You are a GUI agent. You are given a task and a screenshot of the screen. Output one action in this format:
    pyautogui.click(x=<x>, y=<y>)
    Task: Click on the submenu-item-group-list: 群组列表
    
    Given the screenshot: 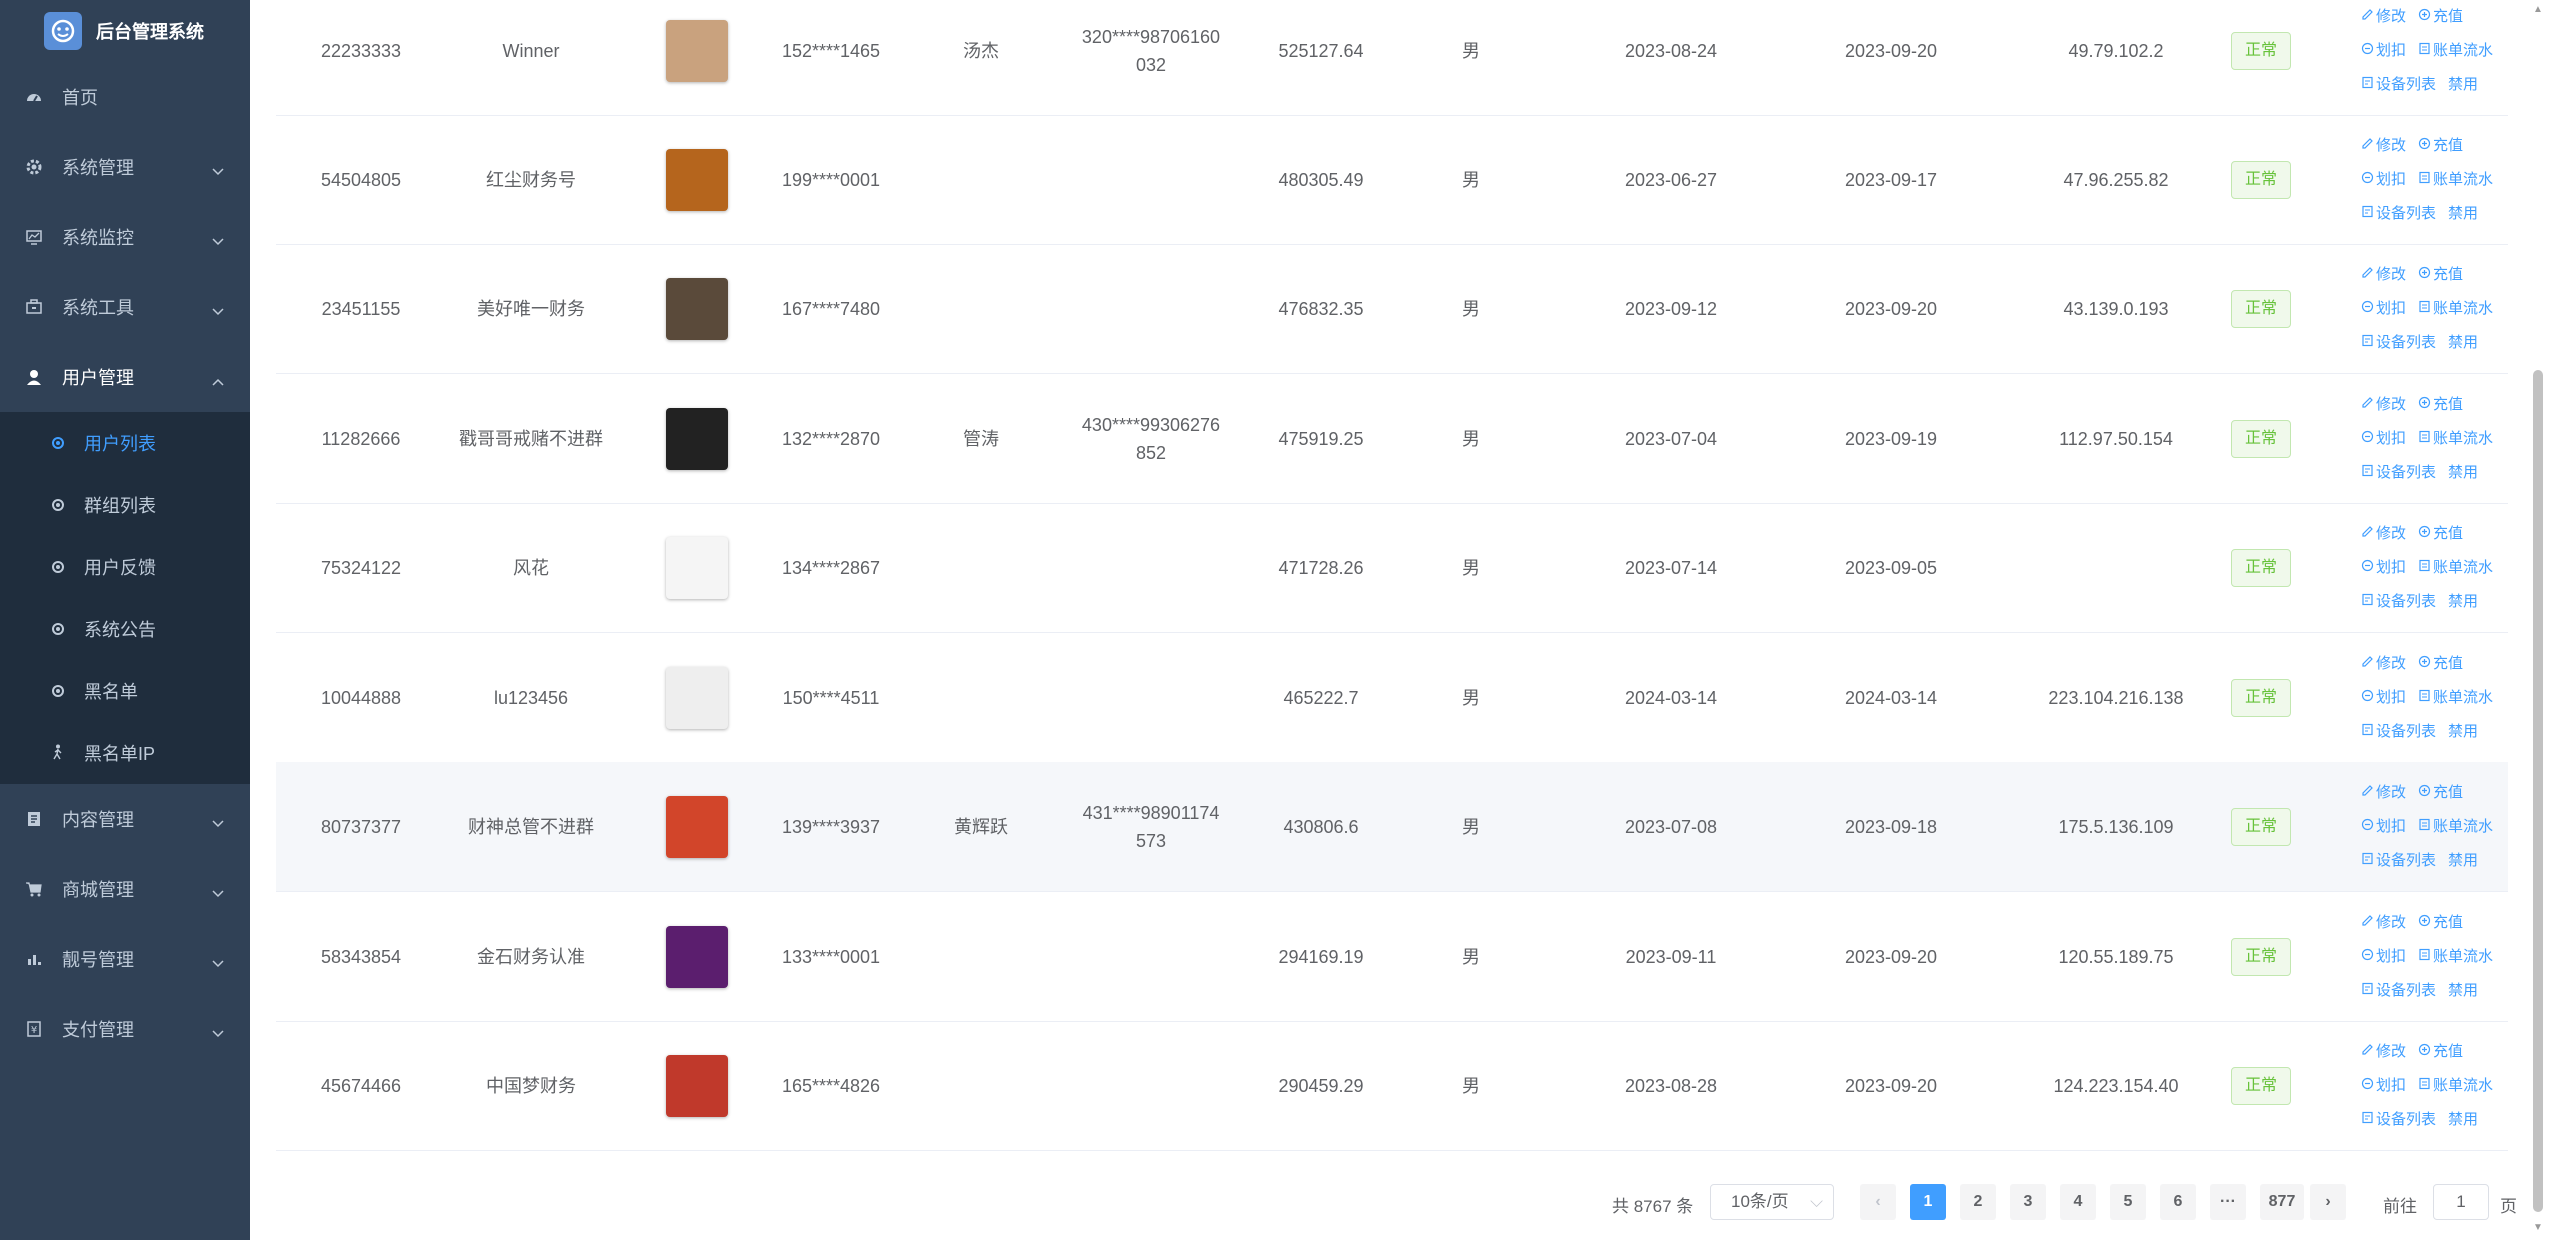 What is the action you would take?
    pyautogui.click(x=125, y=505)
    